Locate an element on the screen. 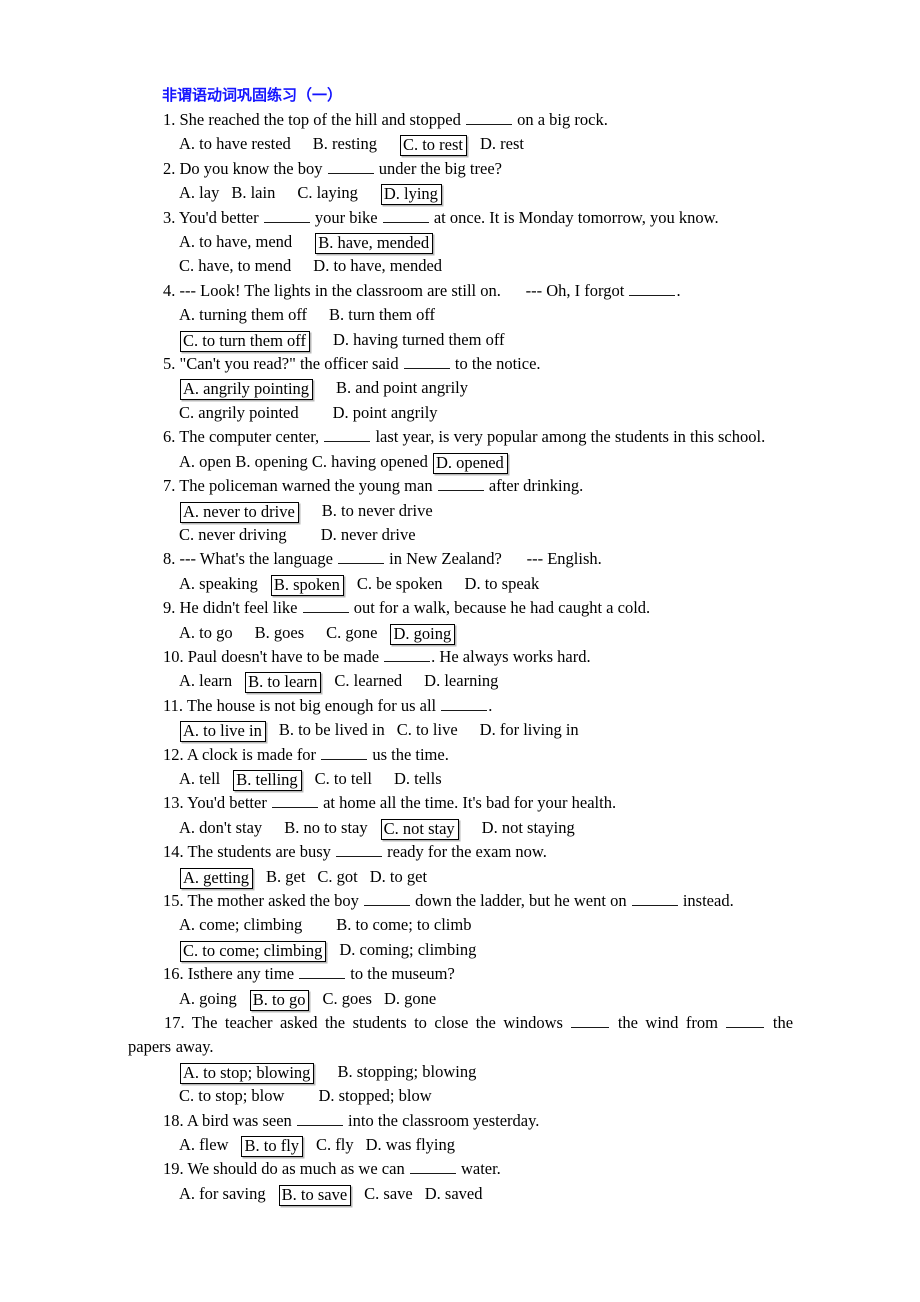  option-choice: B. goes is located at coordinates (280, 632).